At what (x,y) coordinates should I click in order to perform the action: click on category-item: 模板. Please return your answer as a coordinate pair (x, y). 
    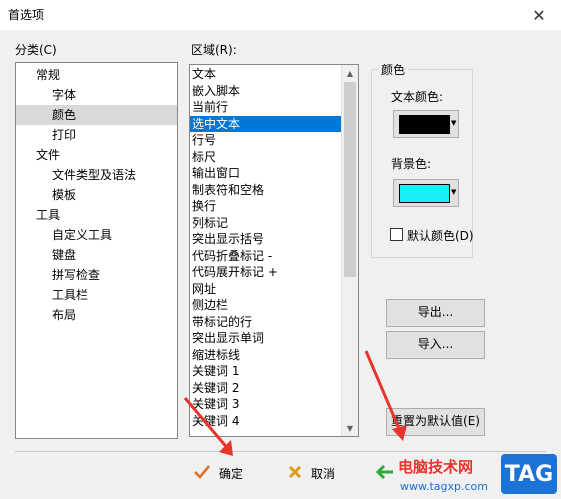
    Looking at the image, I should click on (96, 195).